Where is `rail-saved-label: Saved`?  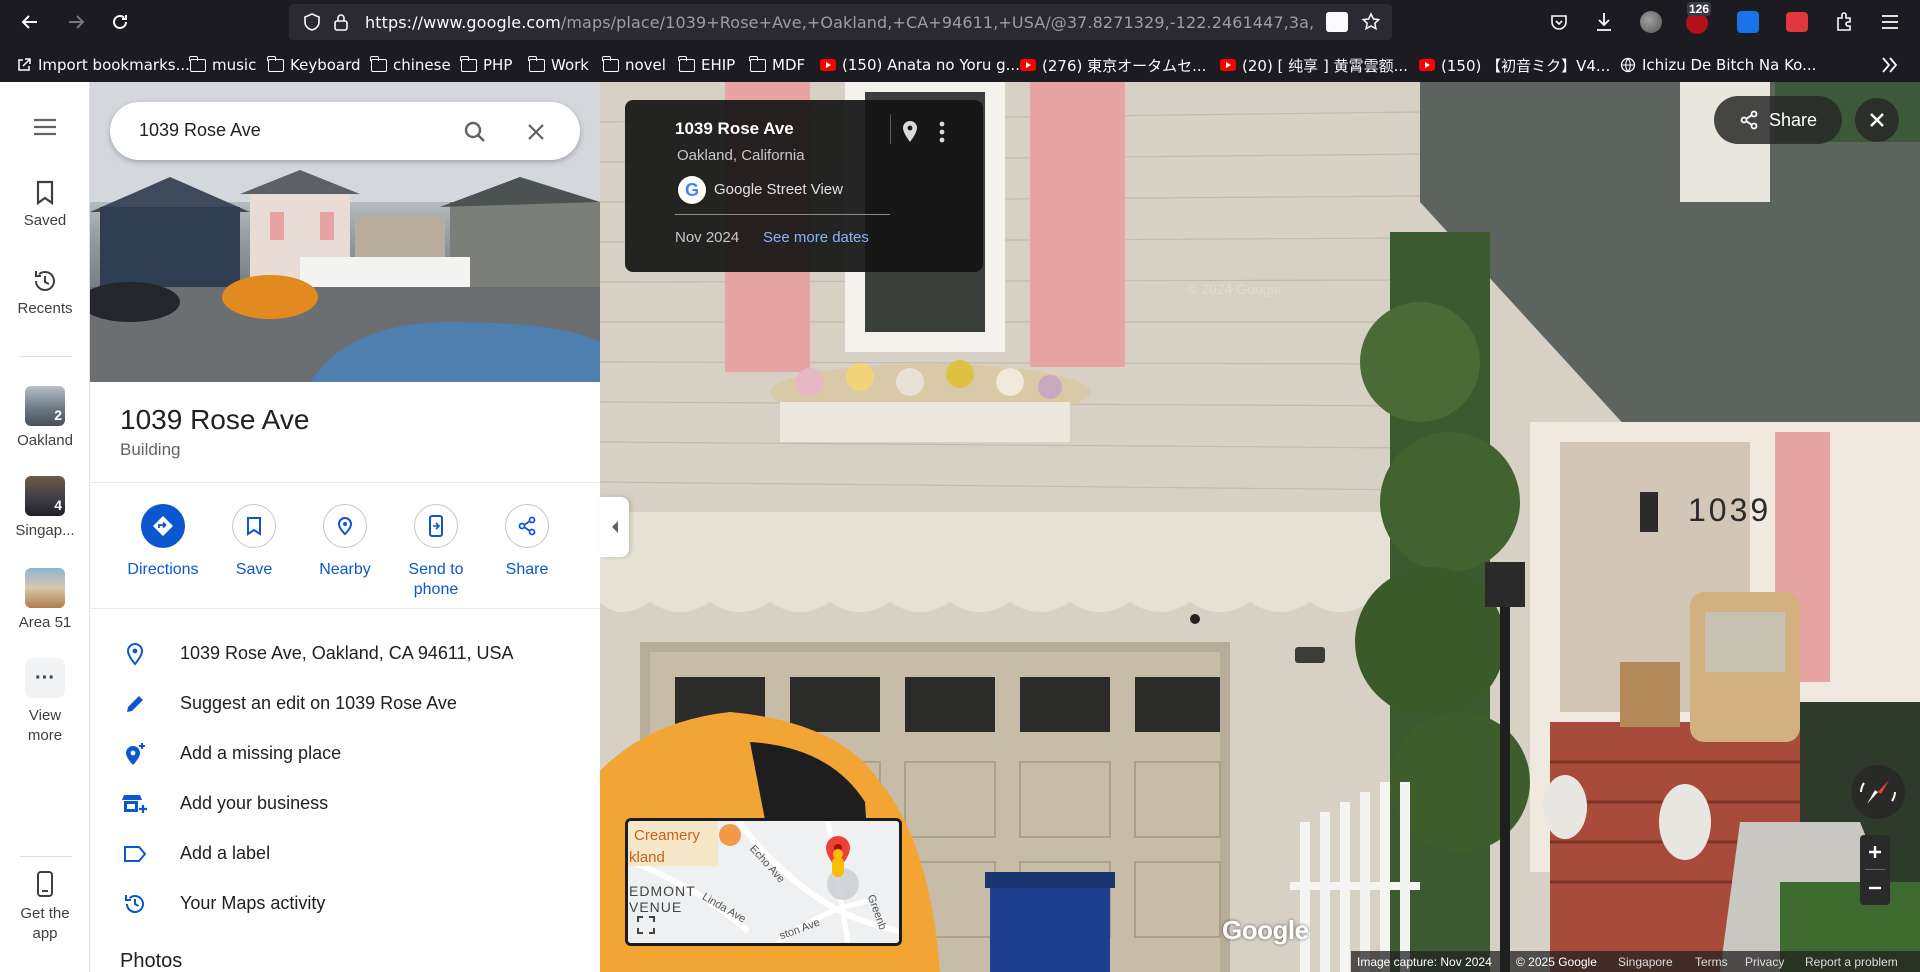 rail-saved-label: Saved is located at coordinates (45, 220).